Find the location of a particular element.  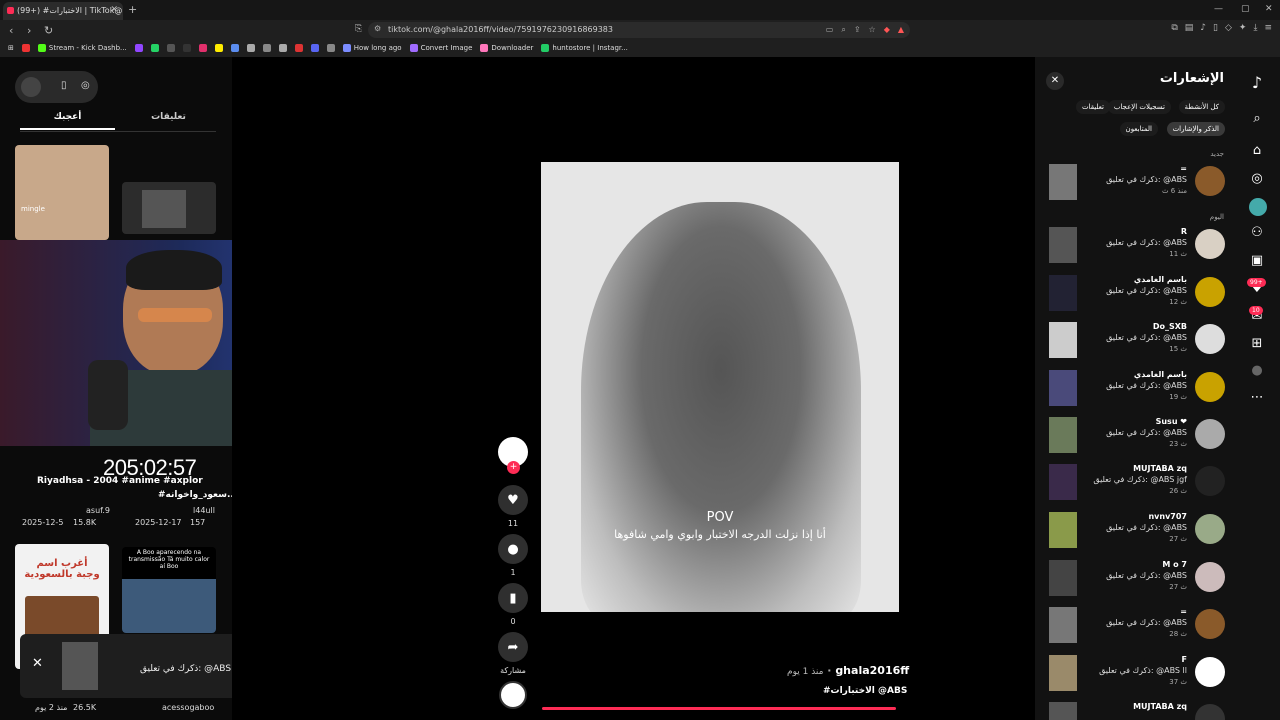

x-icon is located at coordinates (170, 48).